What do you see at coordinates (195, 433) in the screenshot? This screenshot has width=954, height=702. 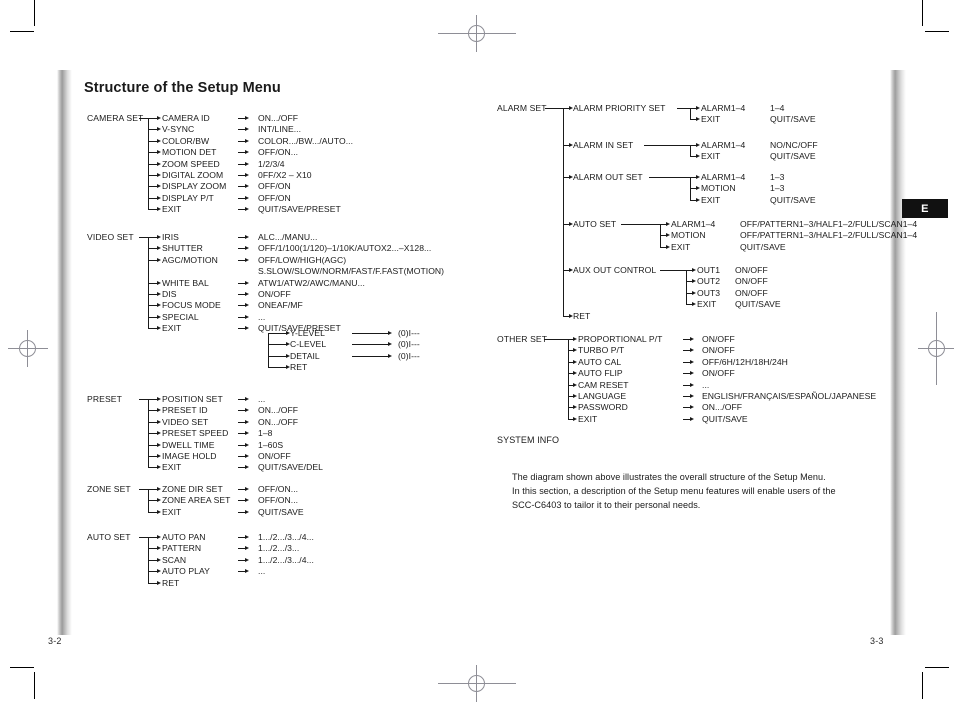 I see `tree-item-label: PRESET SPEED` at bounding box center [195, 433].